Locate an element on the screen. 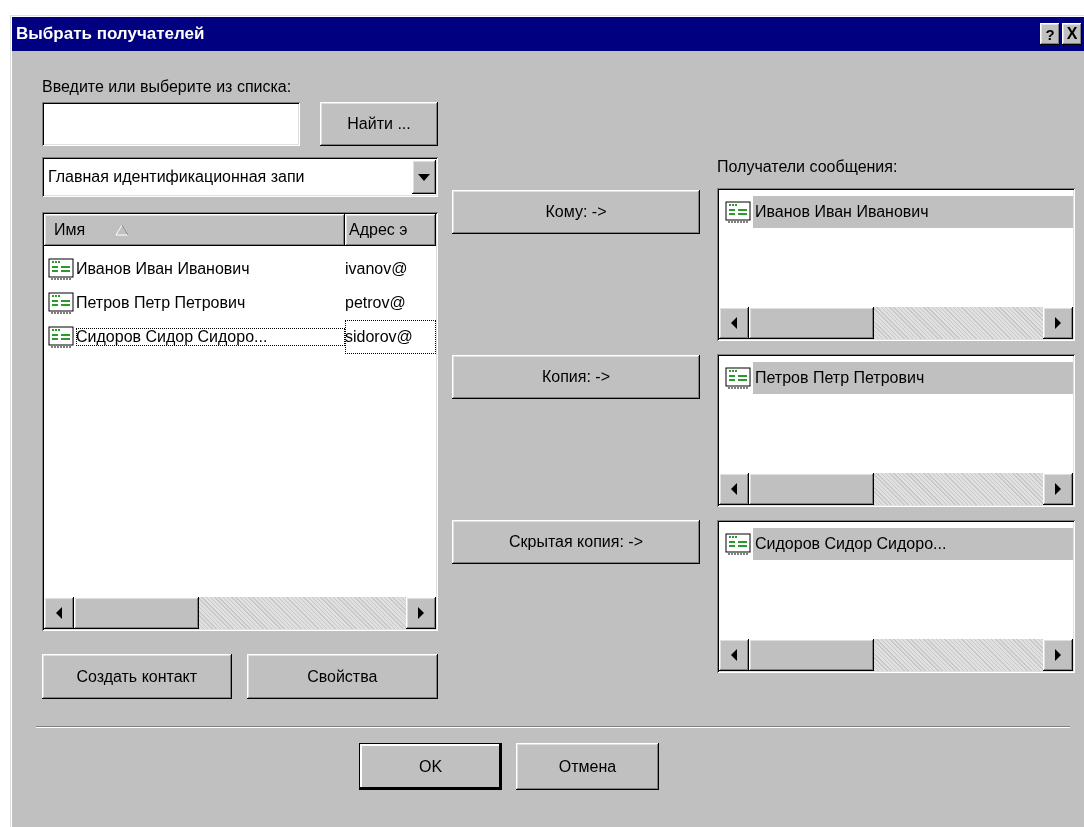  address-book-dropdown: Главная идентификационная запи is located at coordinates (240, 177).